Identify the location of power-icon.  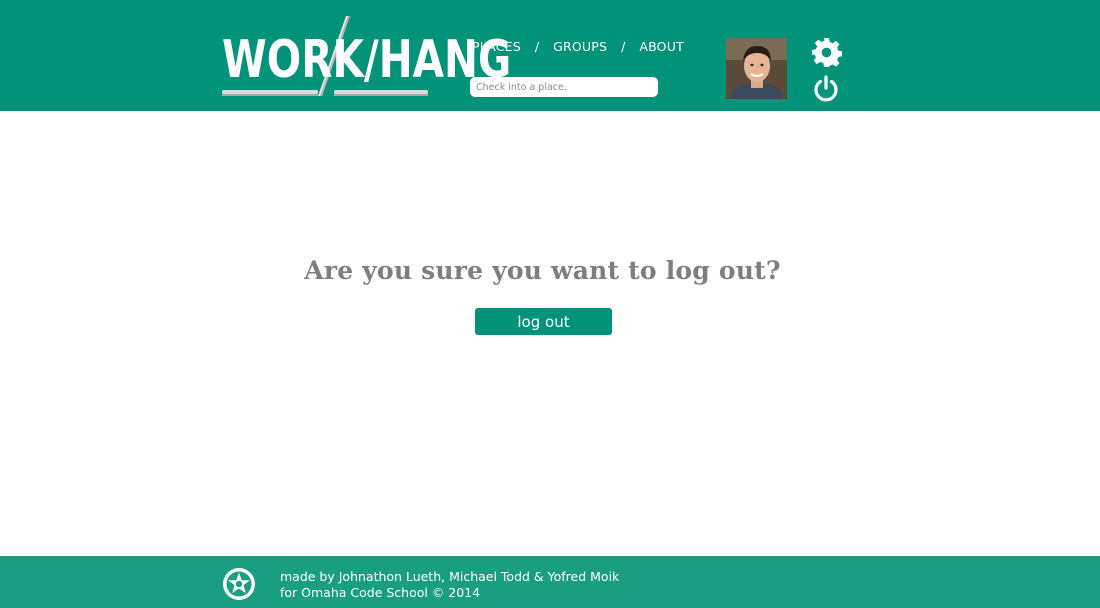
(826, 89).